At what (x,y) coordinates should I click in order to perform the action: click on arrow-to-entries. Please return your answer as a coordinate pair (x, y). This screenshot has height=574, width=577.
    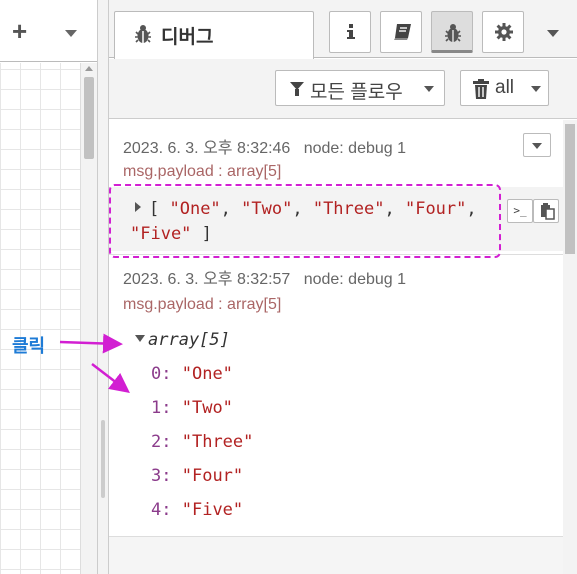
    Looking at the image, I should click on (110, 378).